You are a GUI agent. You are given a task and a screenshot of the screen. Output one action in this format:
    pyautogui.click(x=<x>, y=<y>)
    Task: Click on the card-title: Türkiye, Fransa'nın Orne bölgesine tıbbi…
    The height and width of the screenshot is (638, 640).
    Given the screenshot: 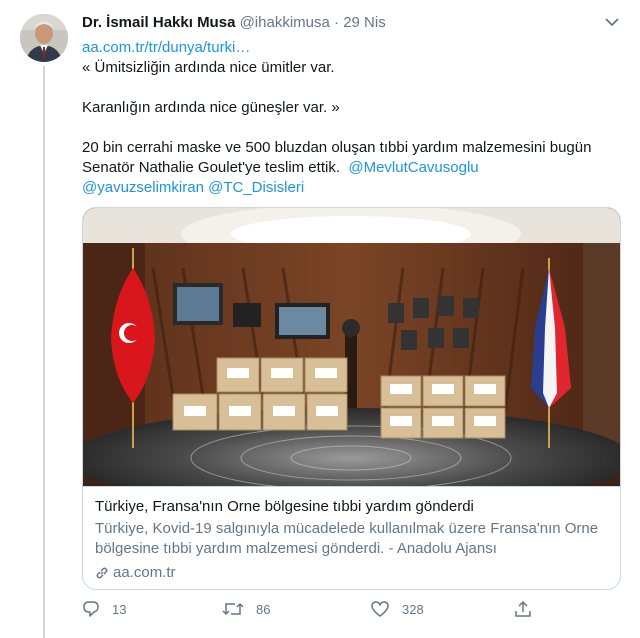 What is the action you would take?
    pyautogui.click(x=284, y=506)
    